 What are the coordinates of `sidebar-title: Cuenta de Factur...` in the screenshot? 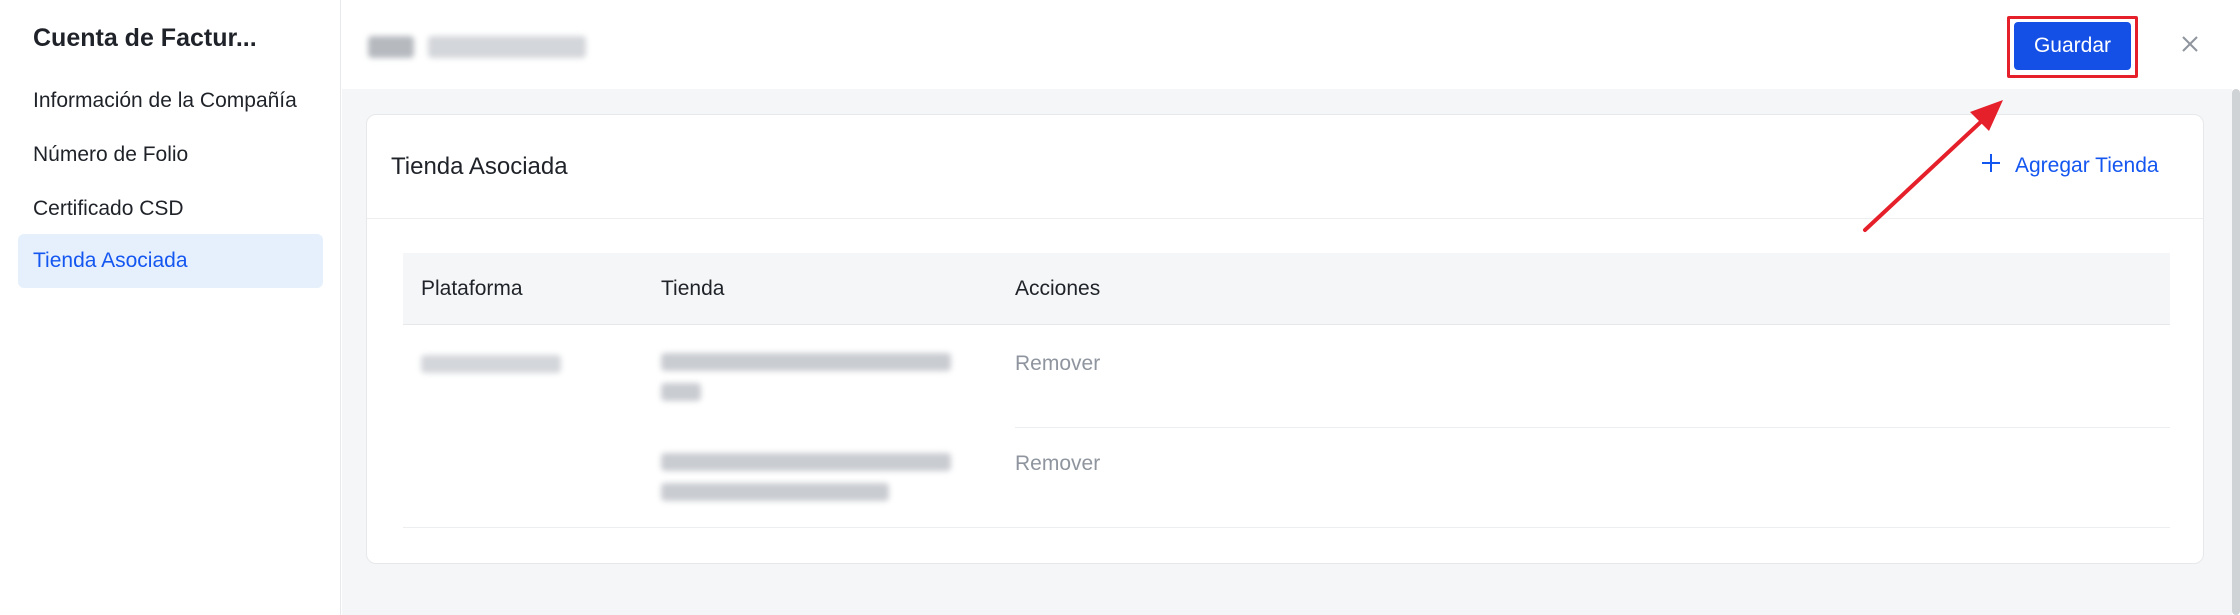 It's located at (145, 38).